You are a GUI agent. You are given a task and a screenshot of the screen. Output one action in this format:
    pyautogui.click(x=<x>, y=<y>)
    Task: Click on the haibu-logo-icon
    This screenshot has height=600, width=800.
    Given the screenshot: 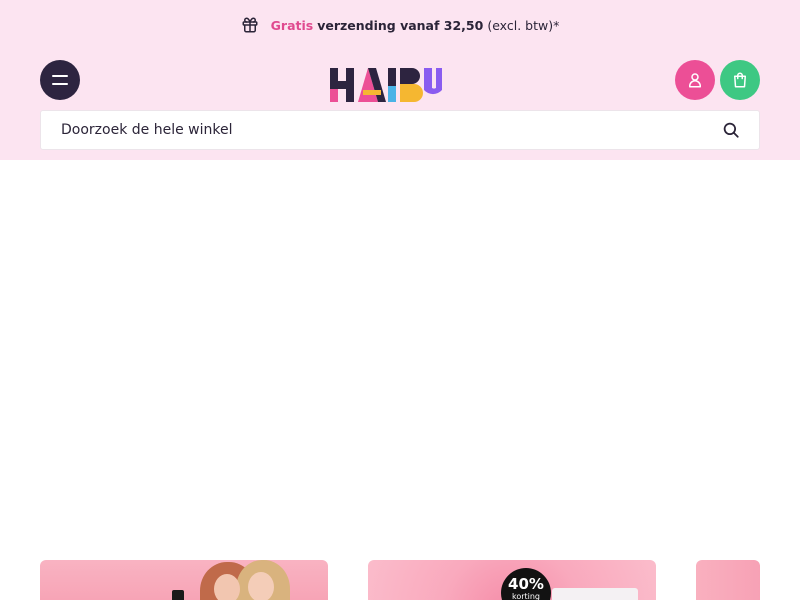 What is the action you would take?
    pyautogui.click(x=386, y=85)
    